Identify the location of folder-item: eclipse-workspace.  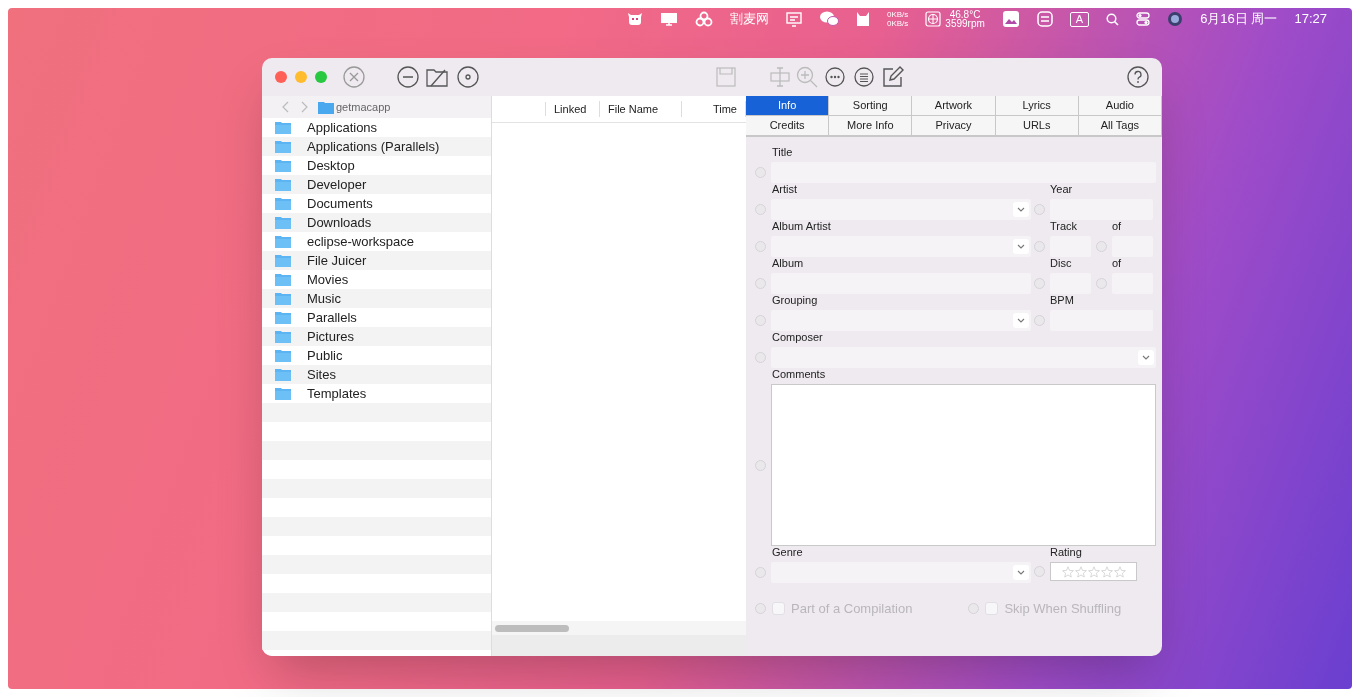
(360, 241).